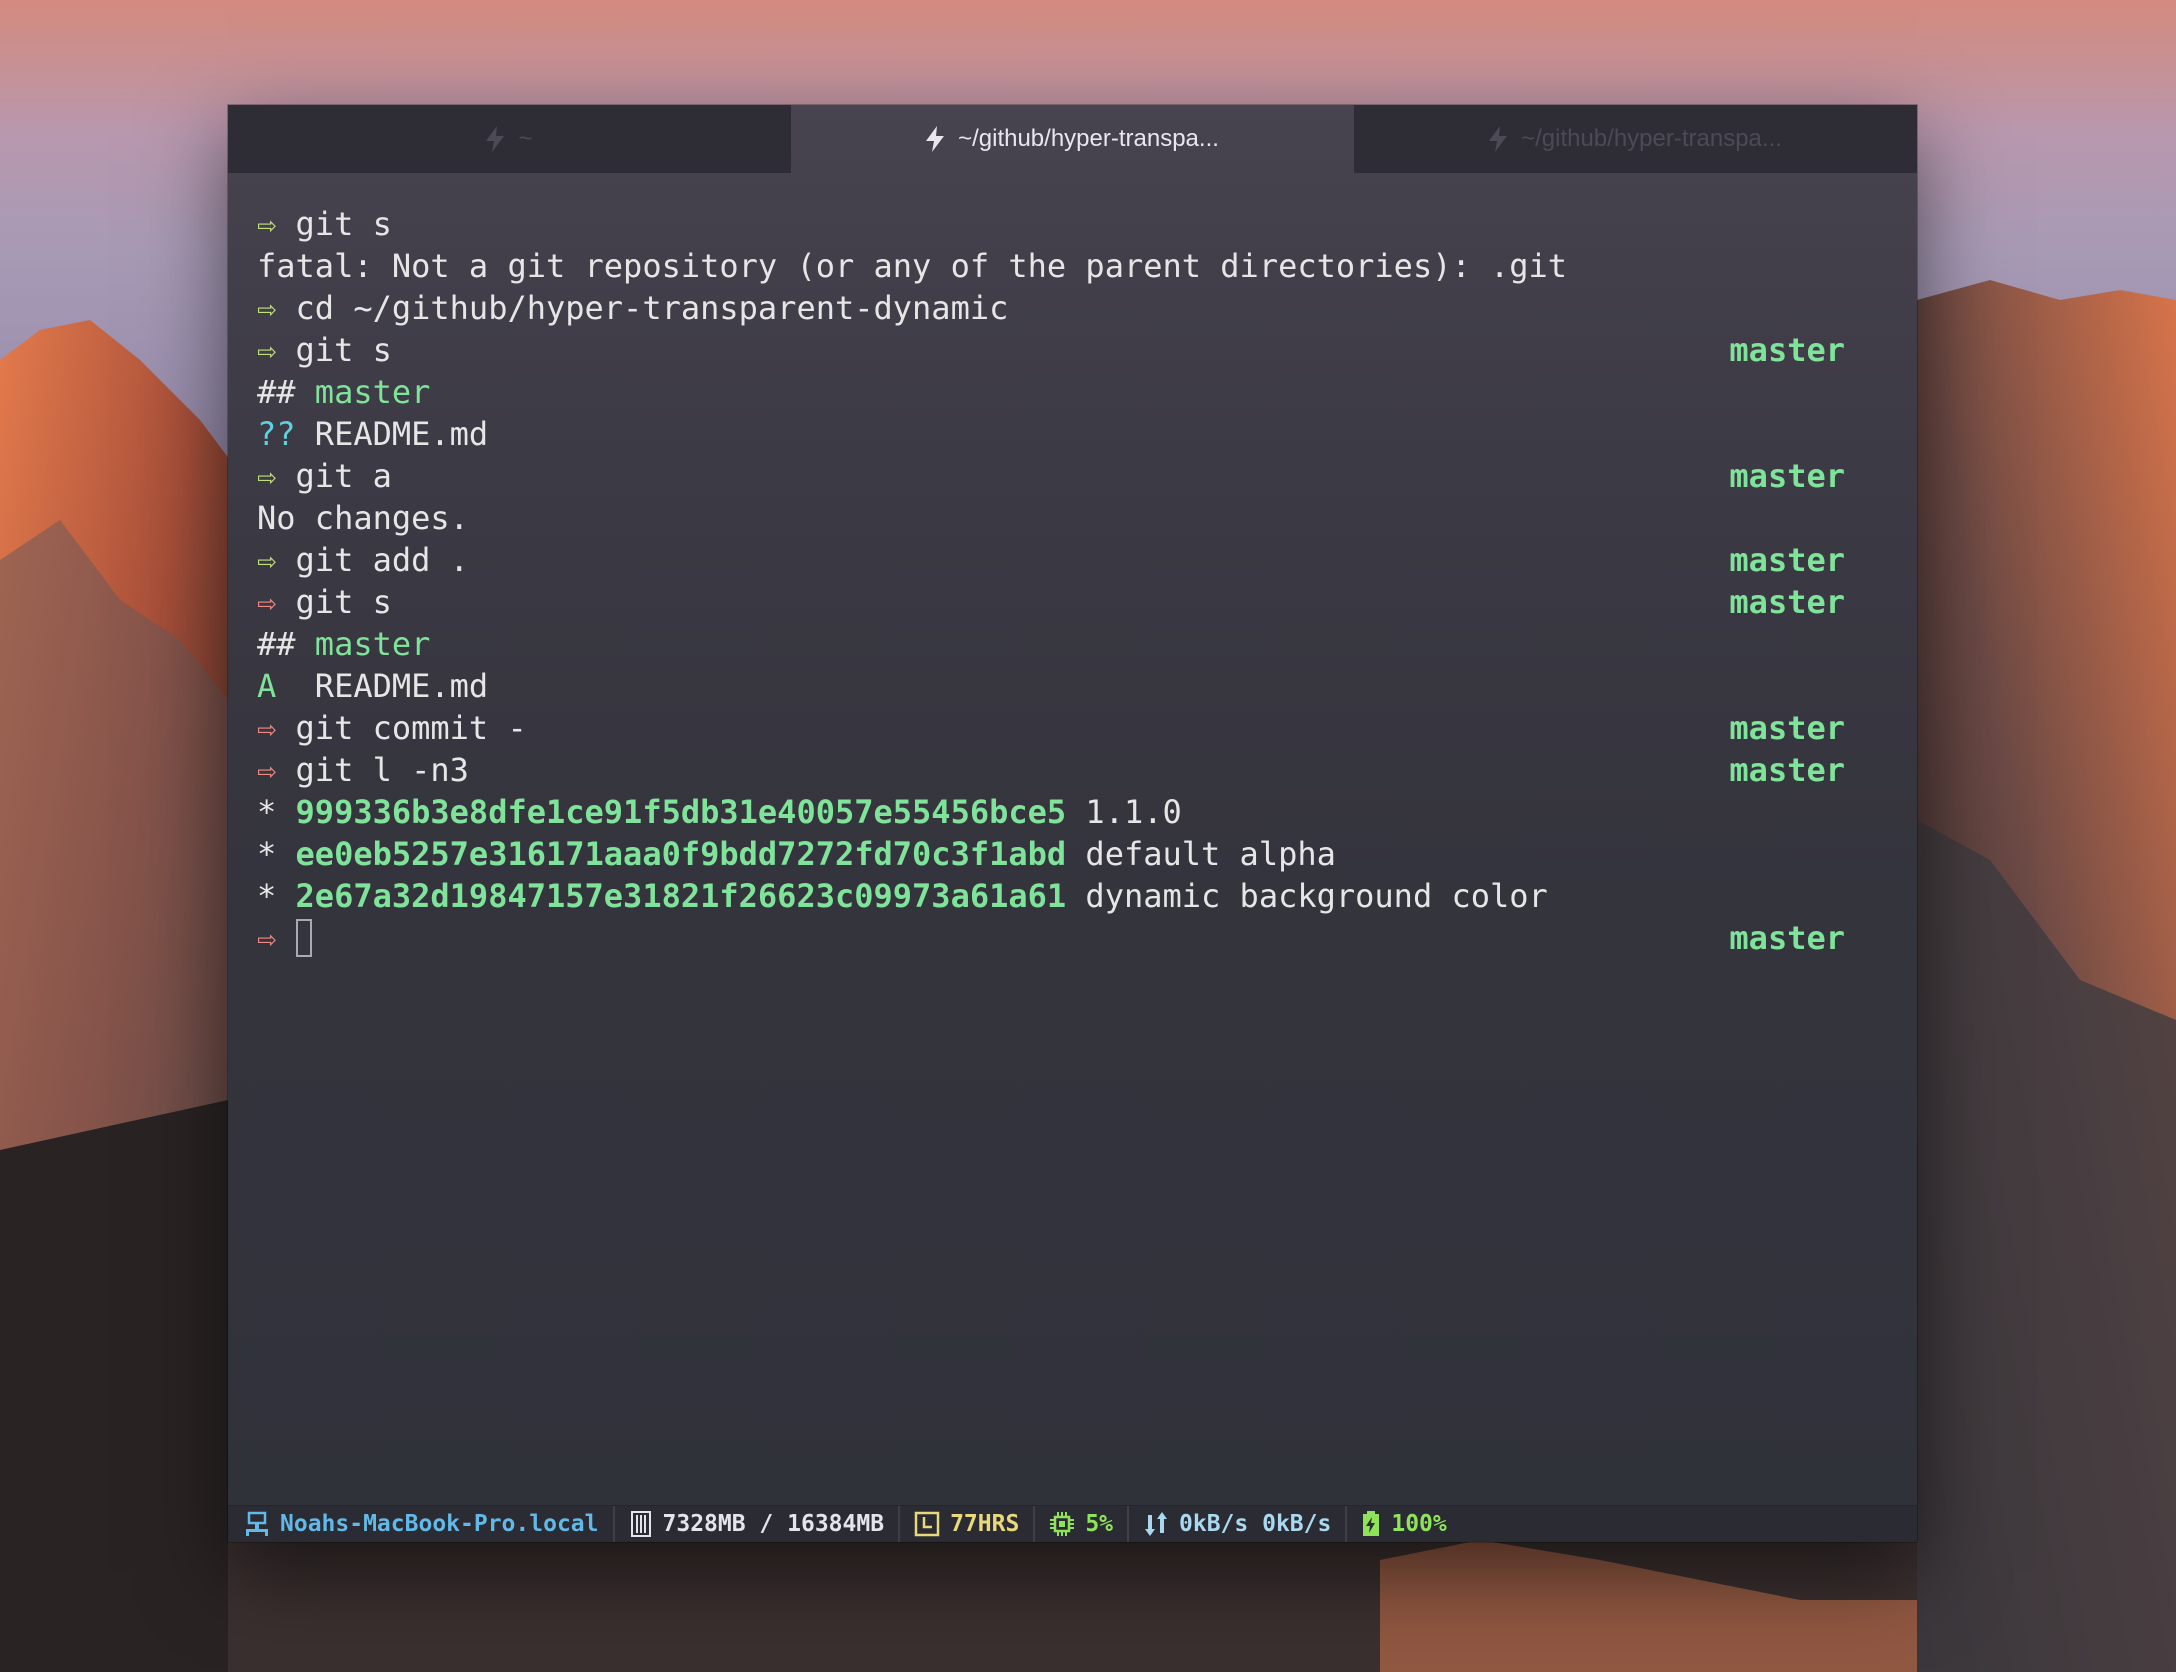  Describe the element at coordinates (303, 938) in the screenshot. I see `text-cursor` at that location.